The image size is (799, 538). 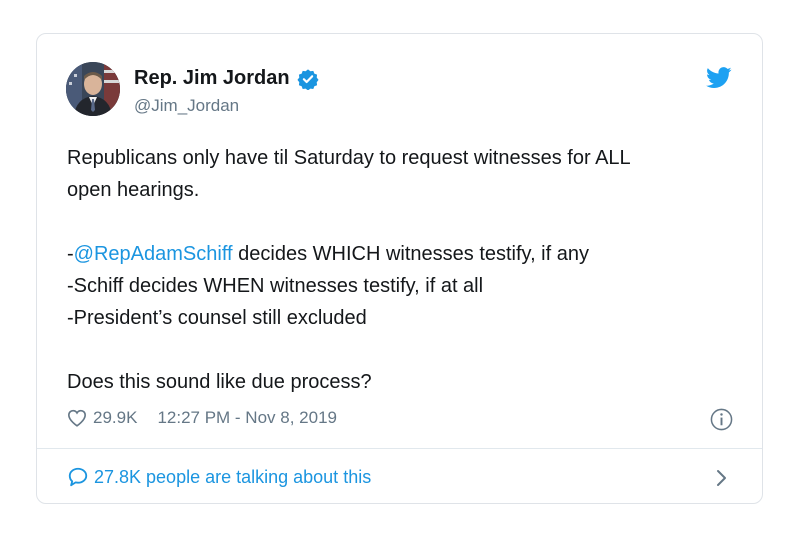 I want to click on verified-badge-icon, so click(x=308, y=79).